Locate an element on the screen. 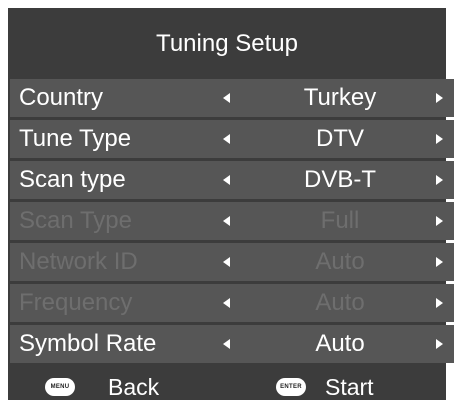 Image resolution: width=454 pixels, height=406 pixels. row-country: Country Turkey is located at coordinates (232, 98).